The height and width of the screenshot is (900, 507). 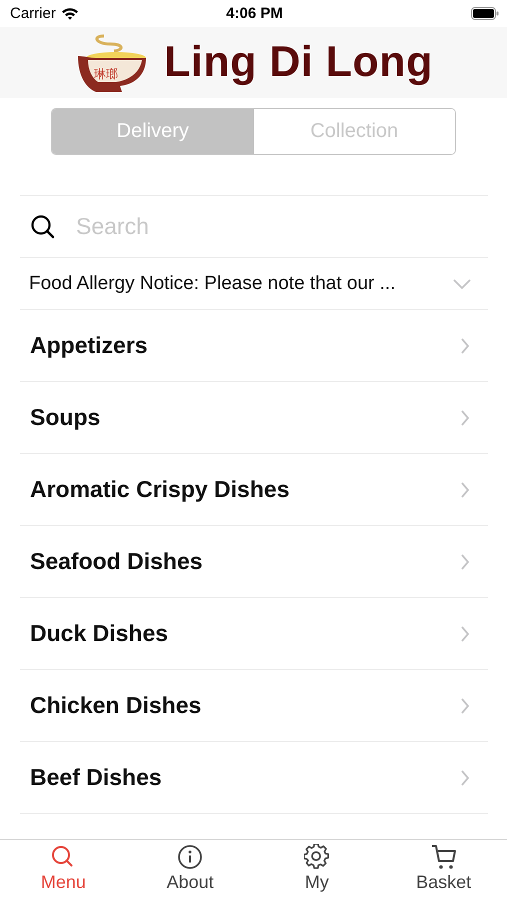 What do you see at coordinates (317, 857) in the screenshot?
I see `settings-icon` at bounding box center [317, 857].